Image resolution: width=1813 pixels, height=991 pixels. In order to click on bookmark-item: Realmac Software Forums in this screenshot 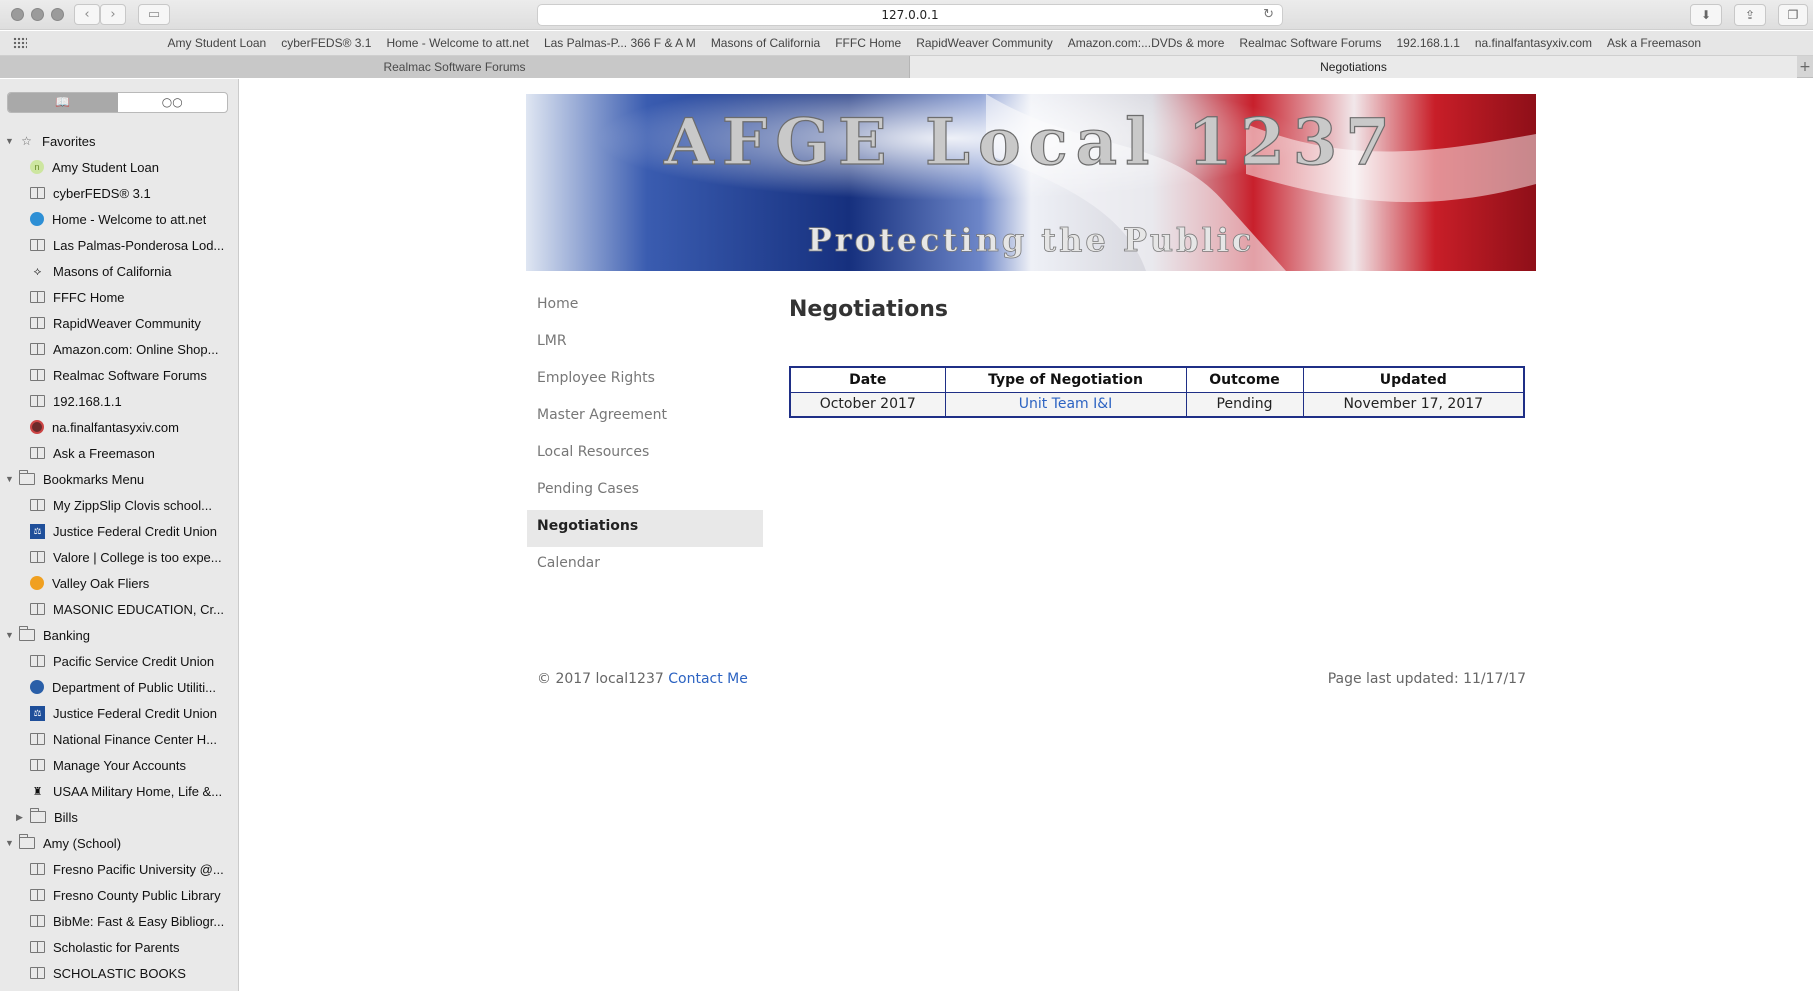, I will do `click(119, 375)`.